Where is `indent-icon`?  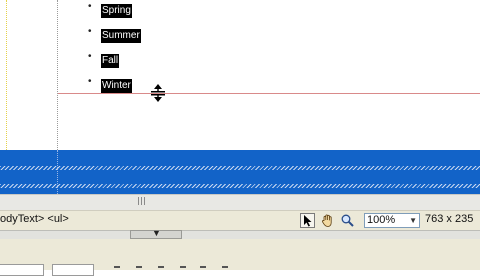
indent-icon is located at coordinates (225, 269).